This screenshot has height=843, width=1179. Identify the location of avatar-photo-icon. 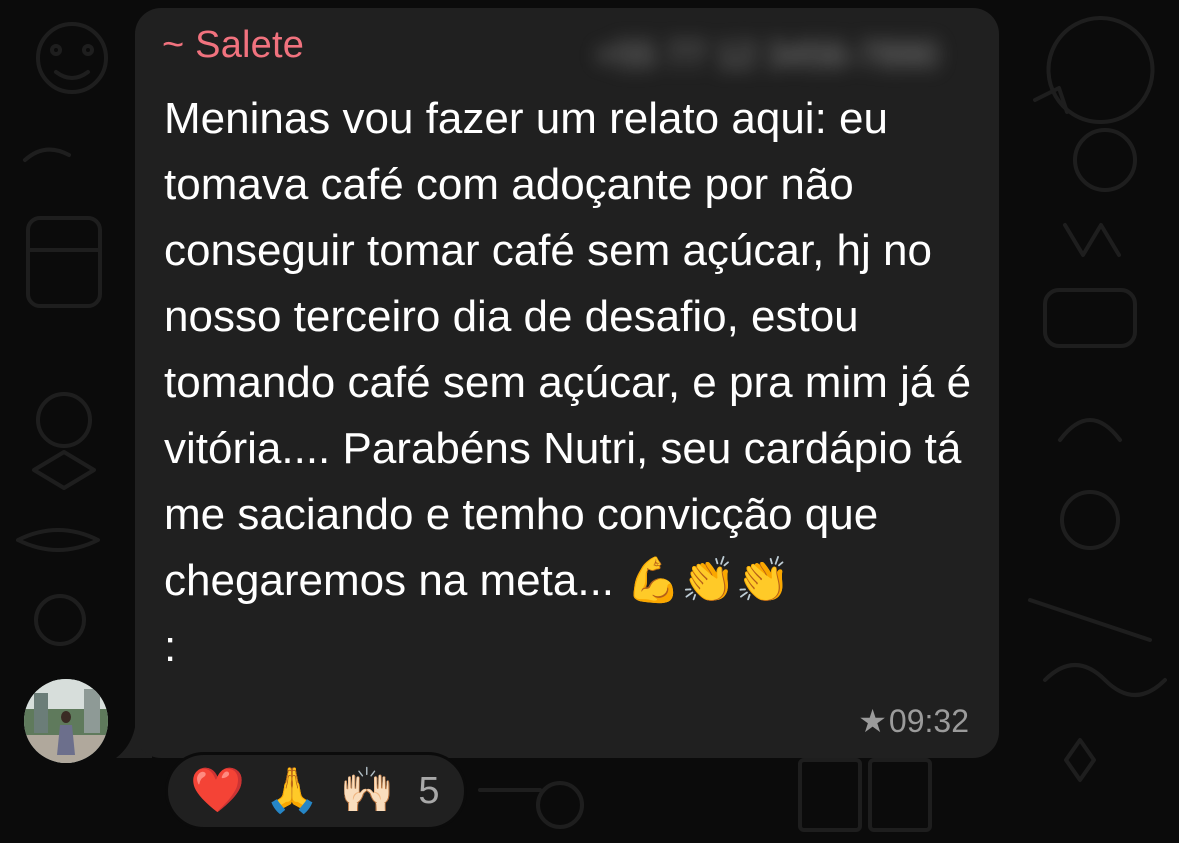
(66, 721).